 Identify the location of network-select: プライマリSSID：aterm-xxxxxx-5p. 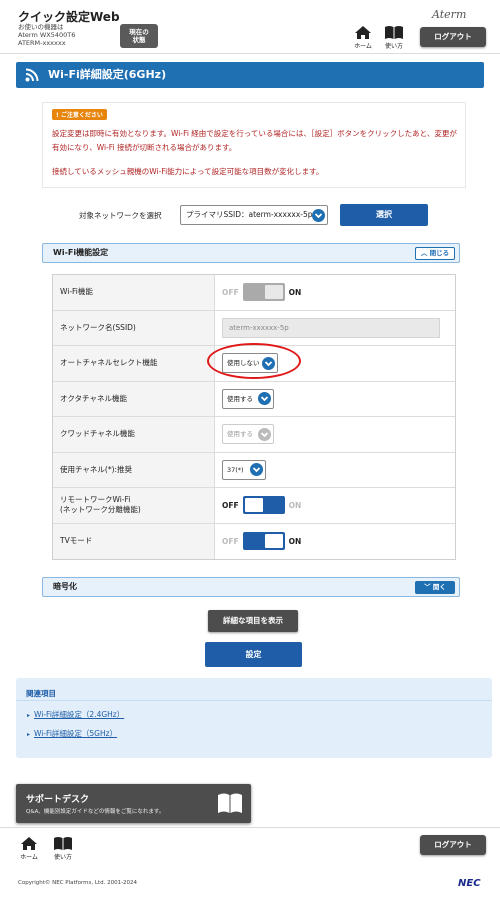
(254, 215).